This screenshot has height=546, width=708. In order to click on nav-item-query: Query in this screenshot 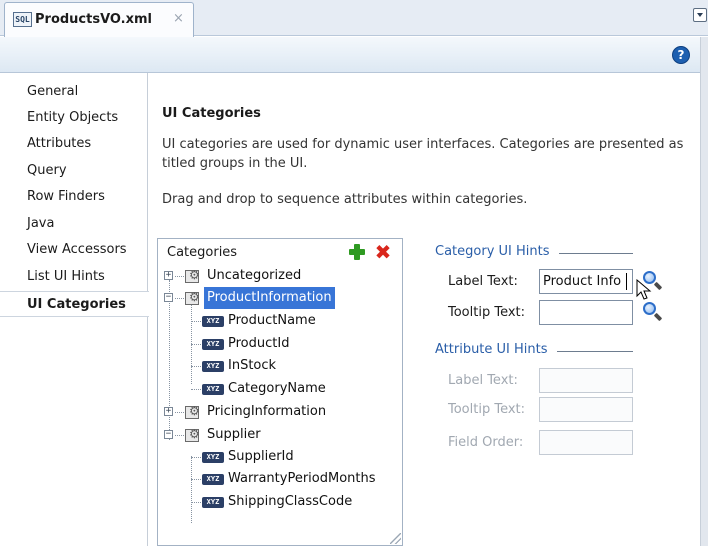, I will do `click(74, 171)`.